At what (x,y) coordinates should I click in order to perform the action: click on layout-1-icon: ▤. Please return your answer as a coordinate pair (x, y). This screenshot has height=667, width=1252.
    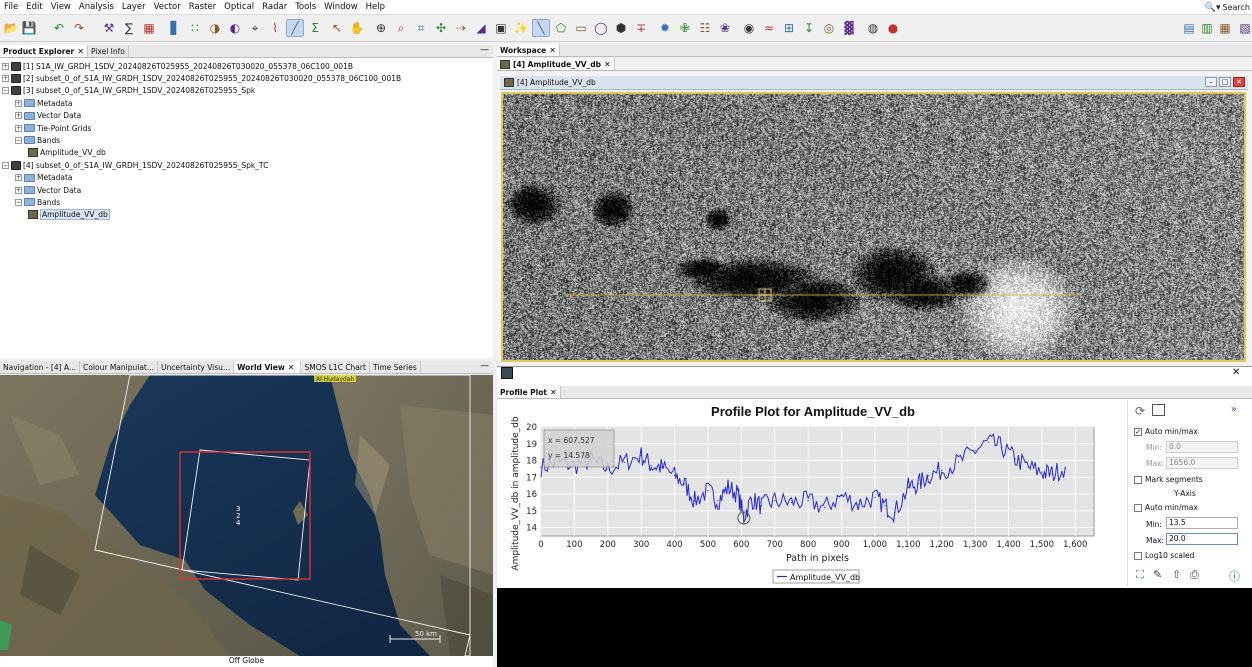
    Looking at the image, I should click on (1189, 28).